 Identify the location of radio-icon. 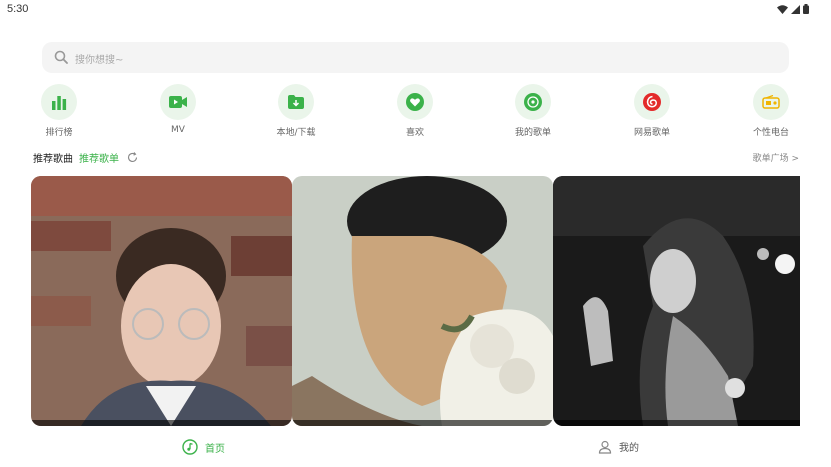
(771, 102).